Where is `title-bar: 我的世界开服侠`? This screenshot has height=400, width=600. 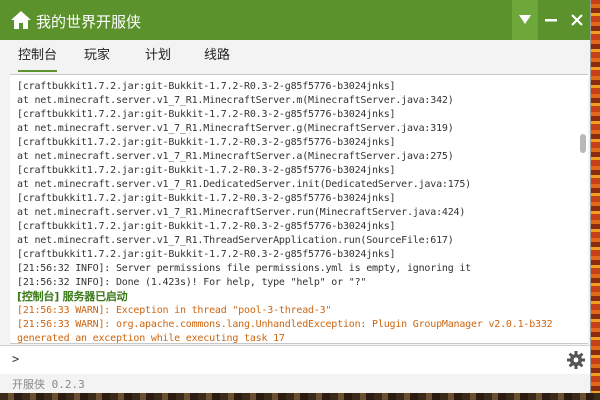 title-bar: 我的世界开服侠 is located at coordinates (295, 20).